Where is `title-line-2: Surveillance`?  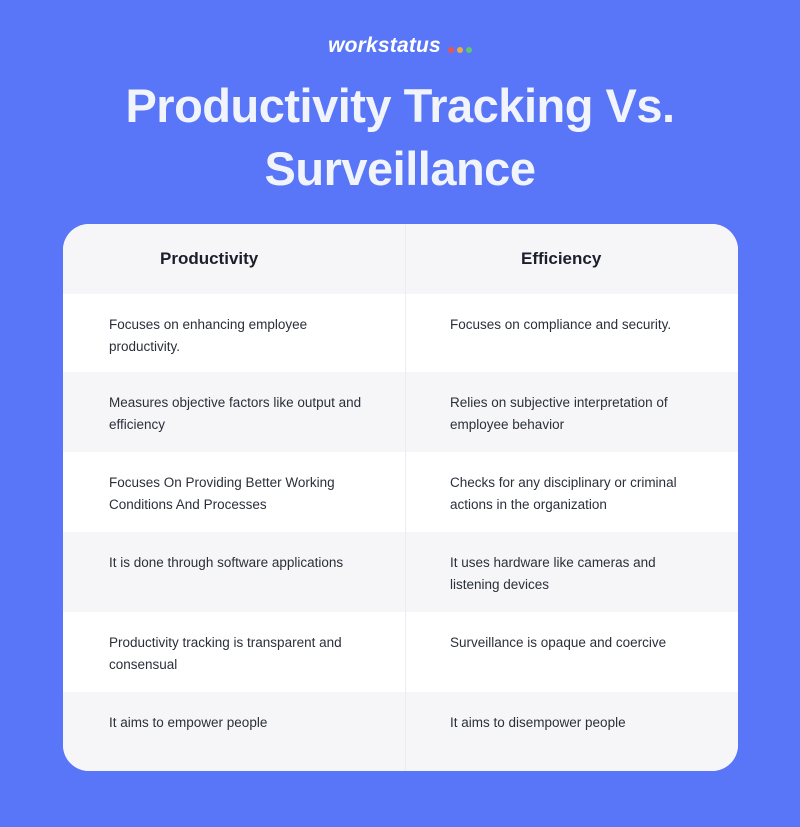 title-line-2: Surveillance is located at coordinates (400, 168).